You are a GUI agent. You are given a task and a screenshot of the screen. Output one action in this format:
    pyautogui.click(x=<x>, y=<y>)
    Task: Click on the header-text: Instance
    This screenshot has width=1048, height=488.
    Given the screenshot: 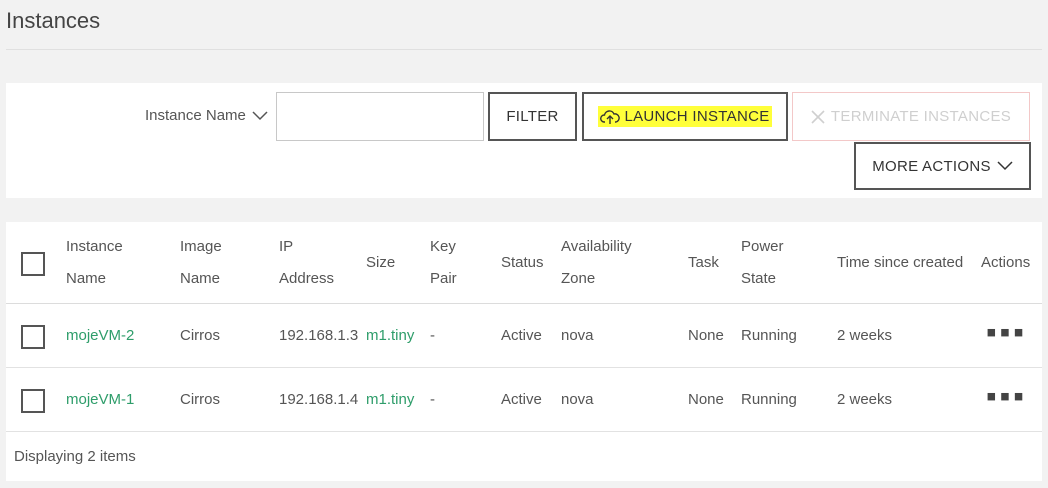 What is the action you would take?
    pyautogui.click(x=94, y=246)
    